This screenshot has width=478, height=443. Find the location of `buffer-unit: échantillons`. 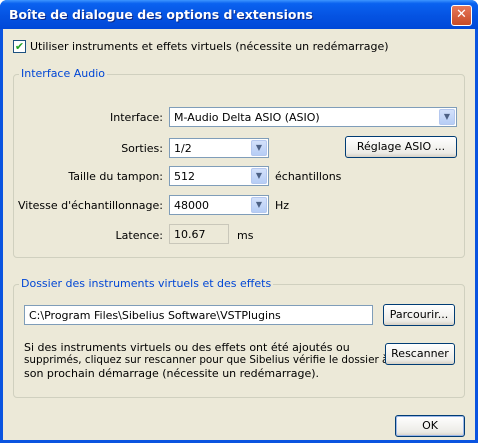

buffer-unit: échantillons is located at coordinates (308, 176).